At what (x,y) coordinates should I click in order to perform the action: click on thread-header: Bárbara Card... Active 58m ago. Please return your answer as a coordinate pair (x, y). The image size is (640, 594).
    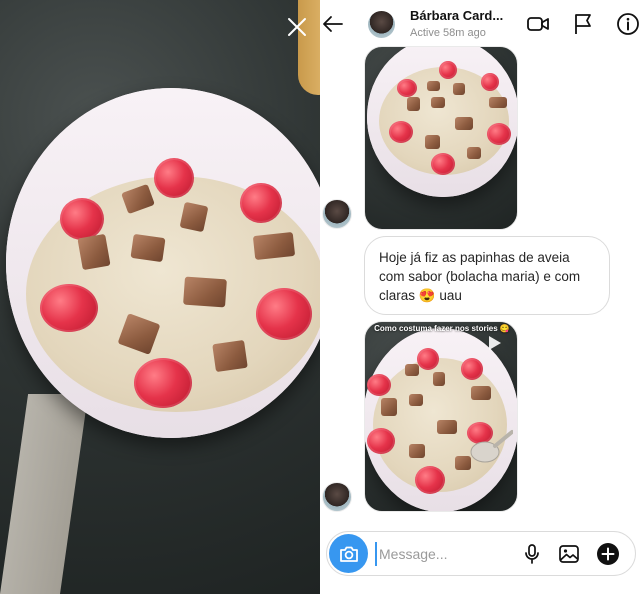
    Looking at the image, I should click on (480, 24).